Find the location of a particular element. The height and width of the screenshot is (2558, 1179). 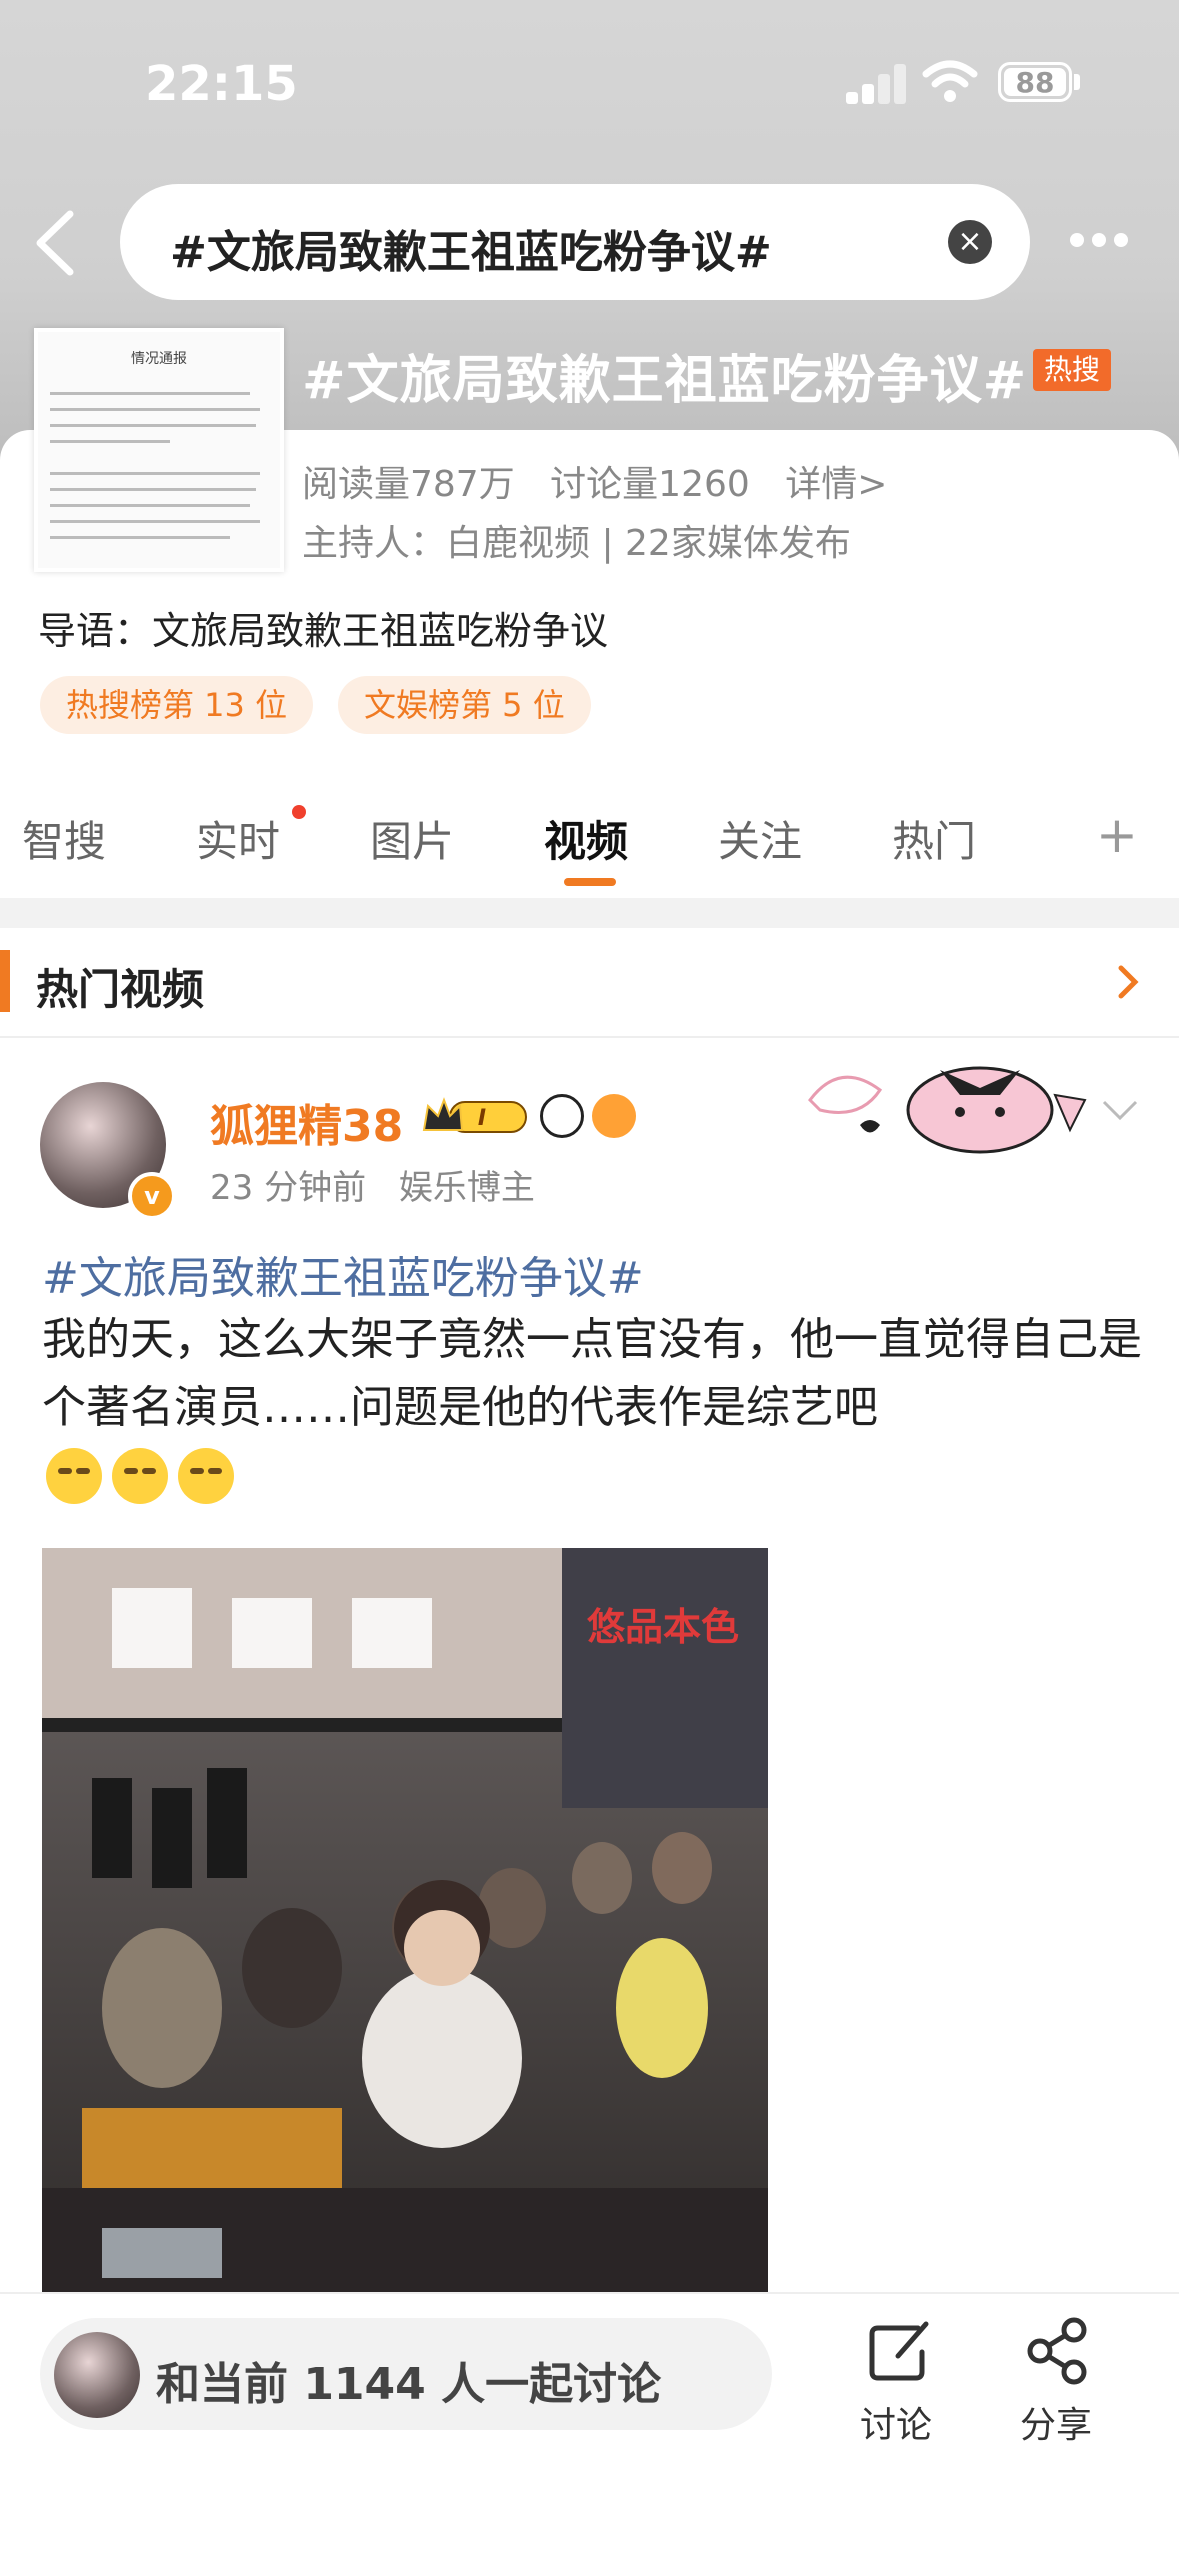

tab-images: 图片 is located at coordinates (412, 838).